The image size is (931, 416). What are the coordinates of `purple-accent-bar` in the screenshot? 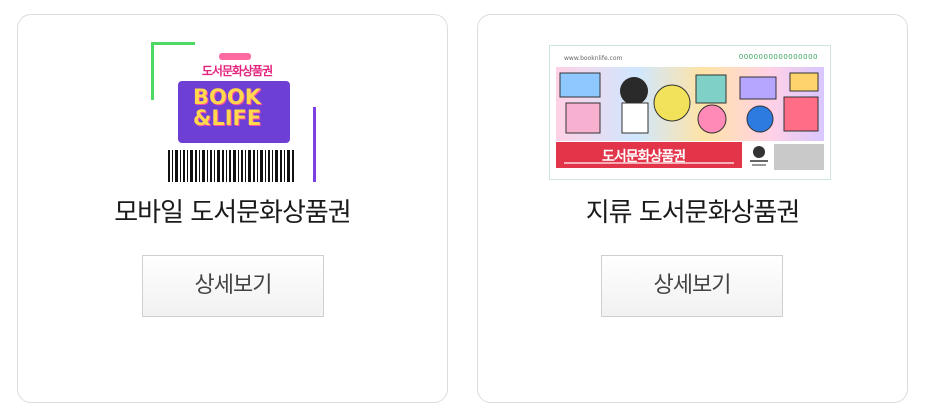 It's located at (314, 144).